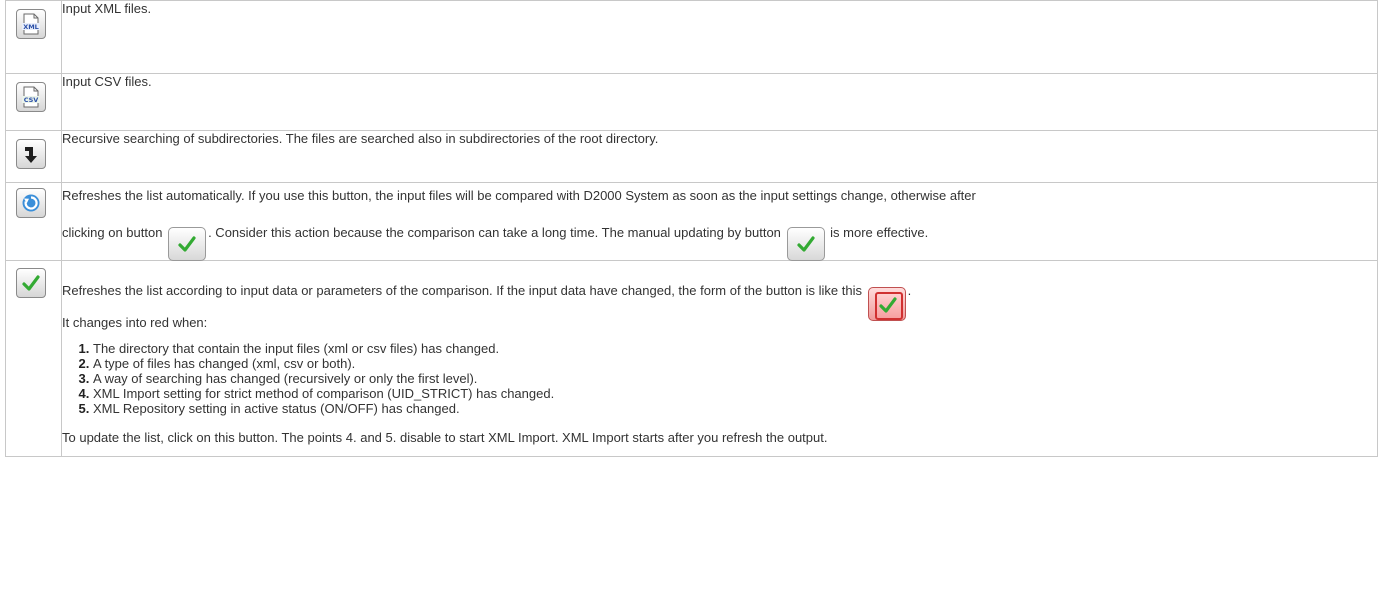 Image resolution: width=1382 pixels, height=602 pixels. What do you see at coordinates (31, 27) in the screenshot?
I see `svg-text: XML` at bounding box center [31, 27].